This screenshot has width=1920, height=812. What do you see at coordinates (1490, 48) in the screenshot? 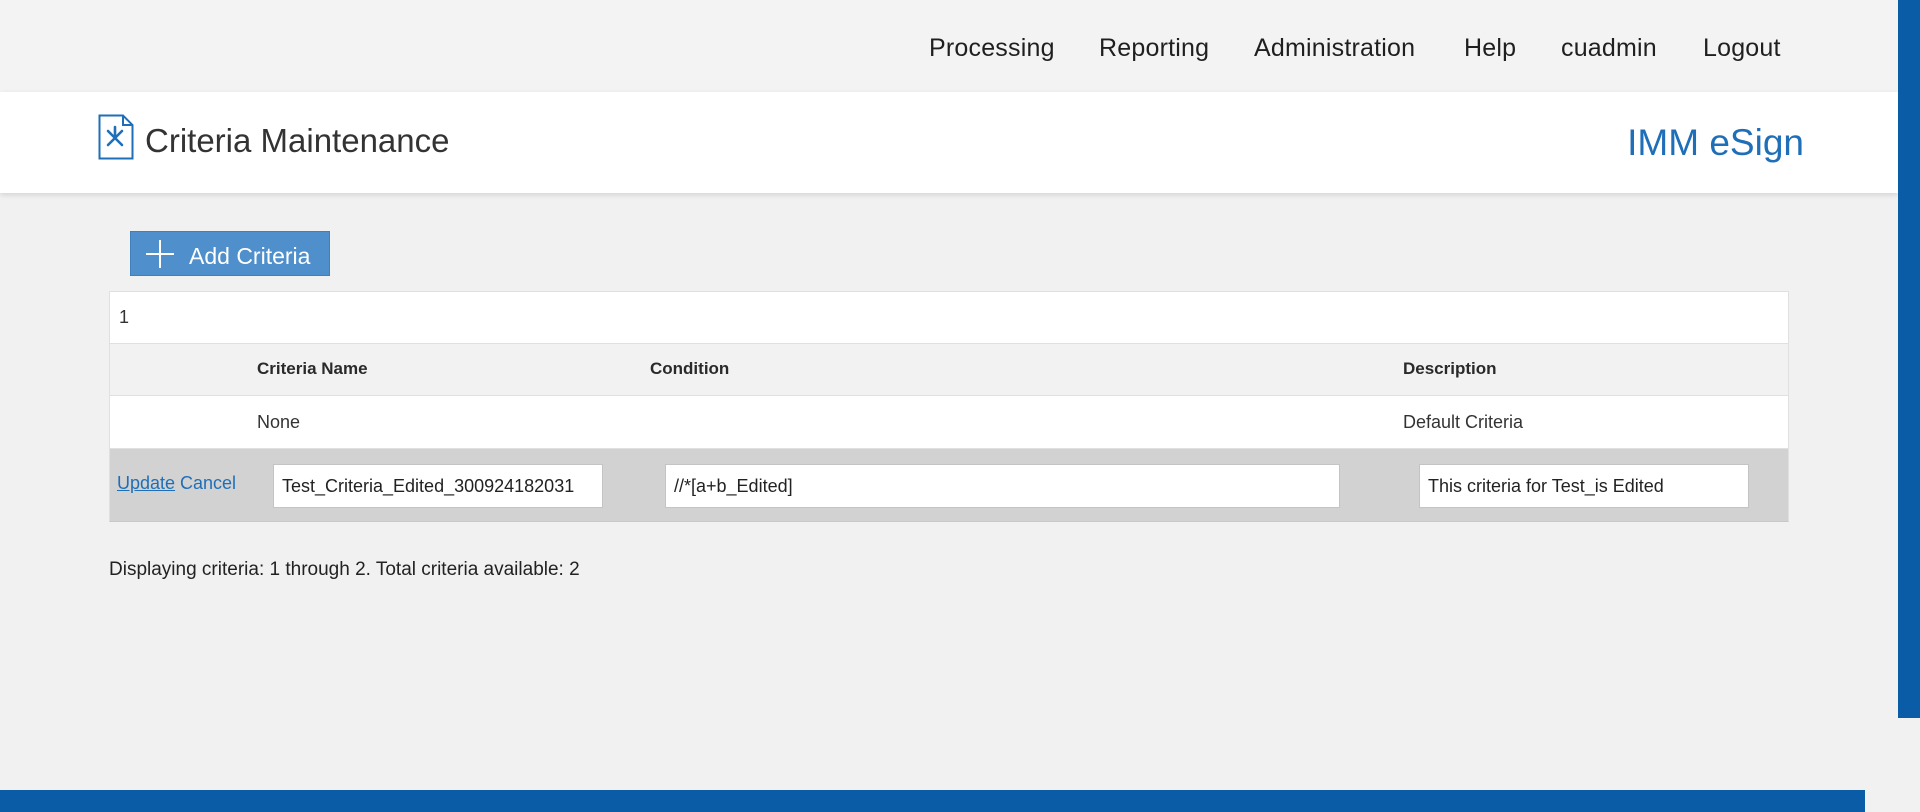
I see `nav-help: Help` at bounding box center [1490, 48].